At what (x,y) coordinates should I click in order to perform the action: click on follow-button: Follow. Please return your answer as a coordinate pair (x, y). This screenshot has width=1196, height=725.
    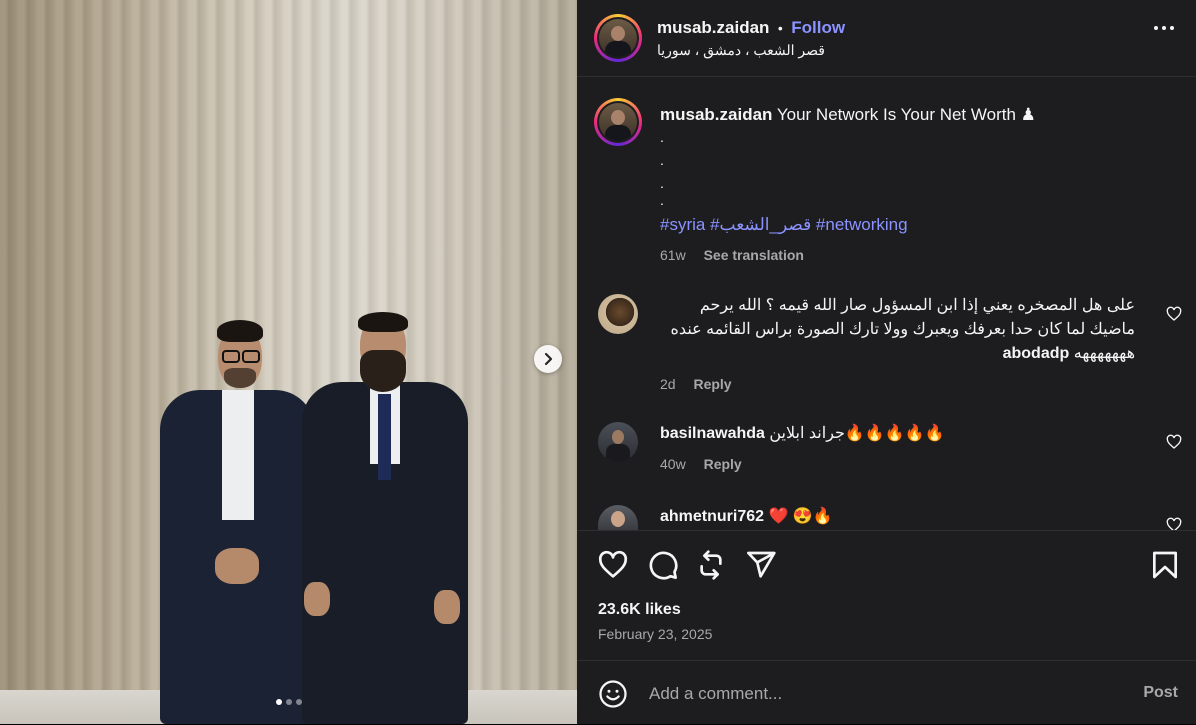
    Looking at the image, I should click on (818, 27).